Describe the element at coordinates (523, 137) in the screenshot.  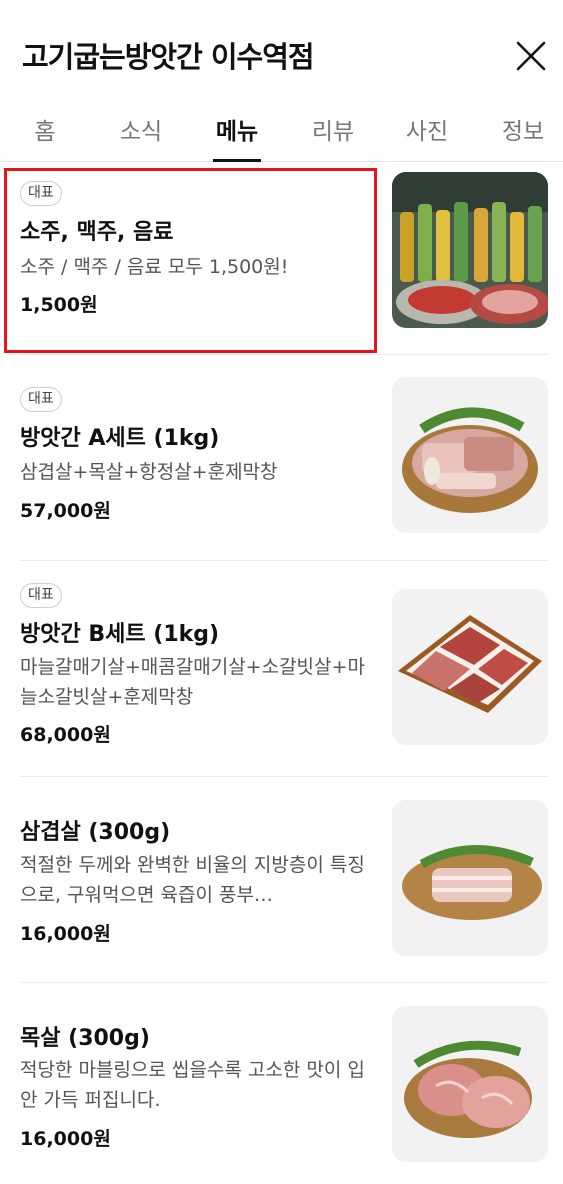
I see `tab-info: 정보` at that location.